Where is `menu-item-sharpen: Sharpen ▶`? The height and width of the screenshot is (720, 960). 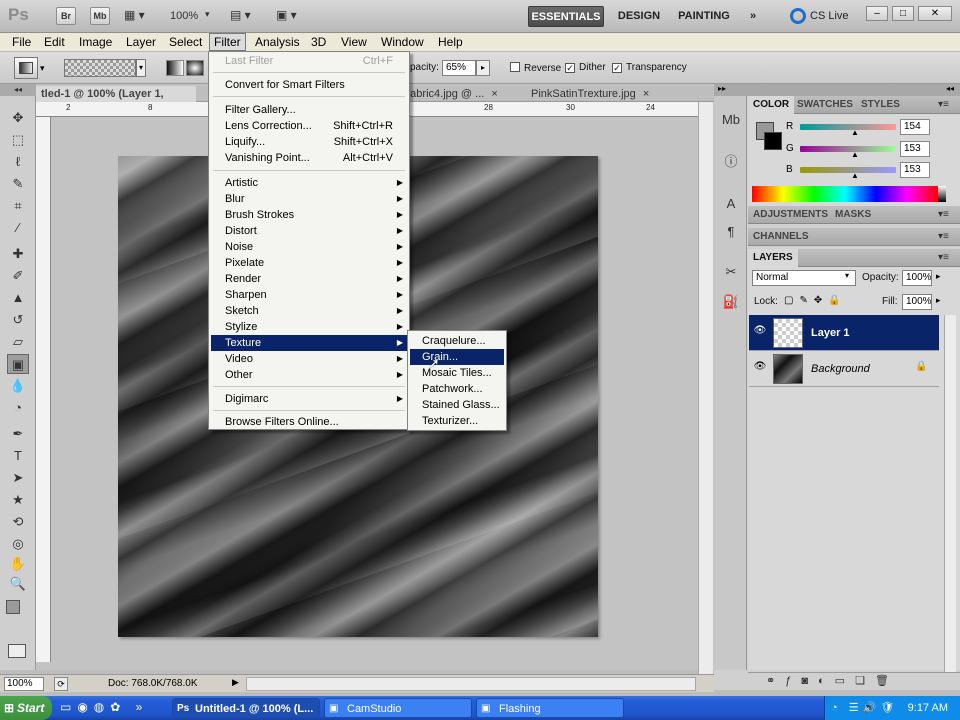
menu-item-sharpen: Sharpen ▶ is located at coordinates (309, 295).